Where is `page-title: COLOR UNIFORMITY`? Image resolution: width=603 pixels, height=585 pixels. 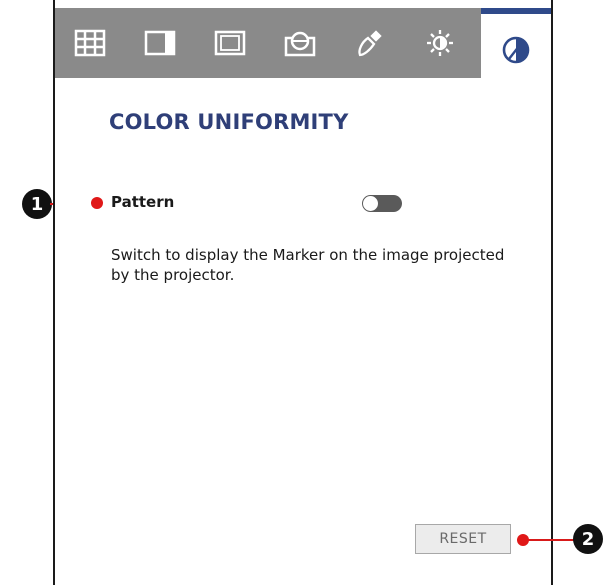 page-title: COLOR UNIFORMITY is located at coordinates (229, 122).